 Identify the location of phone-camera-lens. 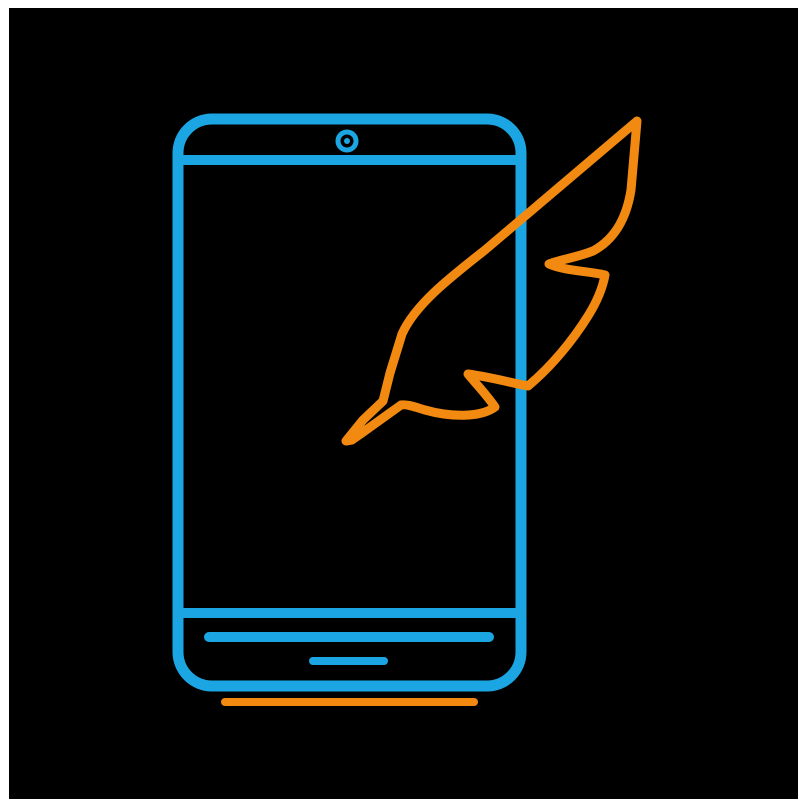
(347, 141).